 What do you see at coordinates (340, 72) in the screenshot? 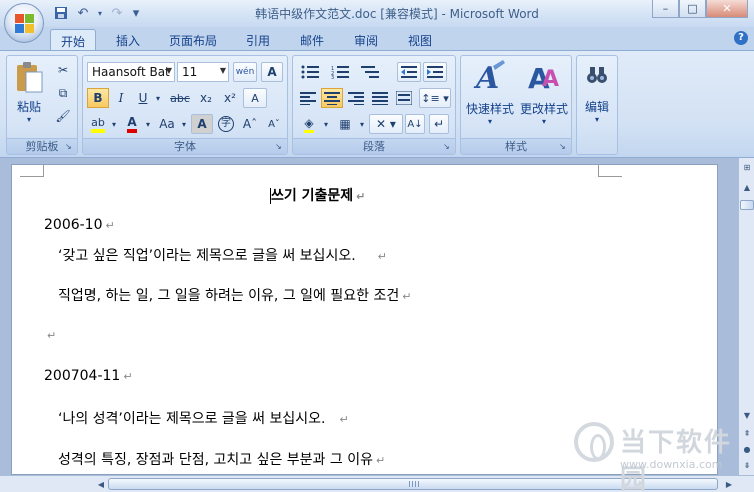
I see `numbering-button: 123` at bounding box center [340, 72].